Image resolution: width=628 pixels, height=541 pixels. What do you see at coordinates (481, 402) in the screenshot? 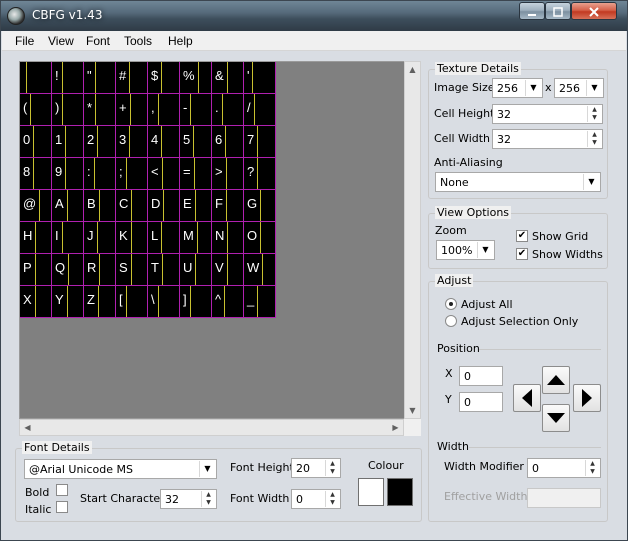
I see `position-y-input: 0` at bounding box center [481, 402].